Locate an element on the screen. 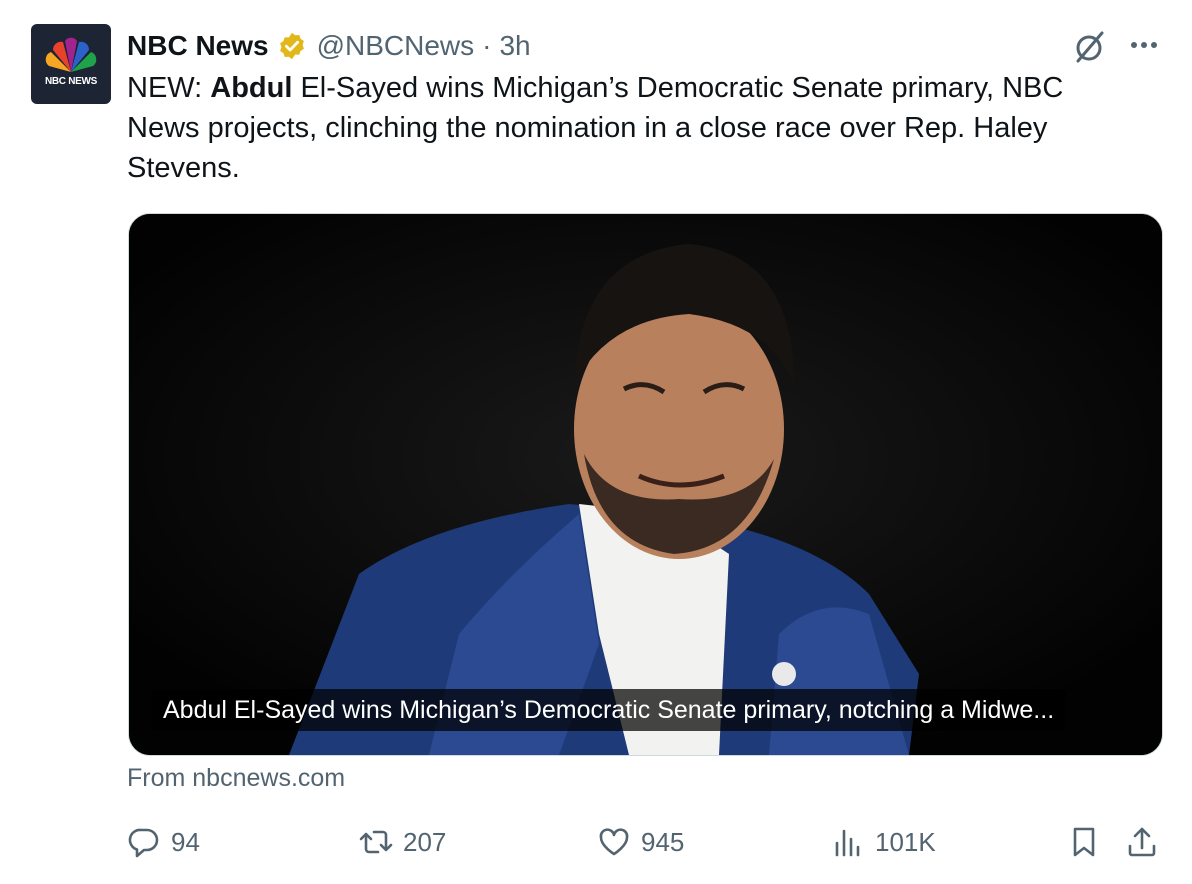  repost-icon is located at coordinates (376, 842).